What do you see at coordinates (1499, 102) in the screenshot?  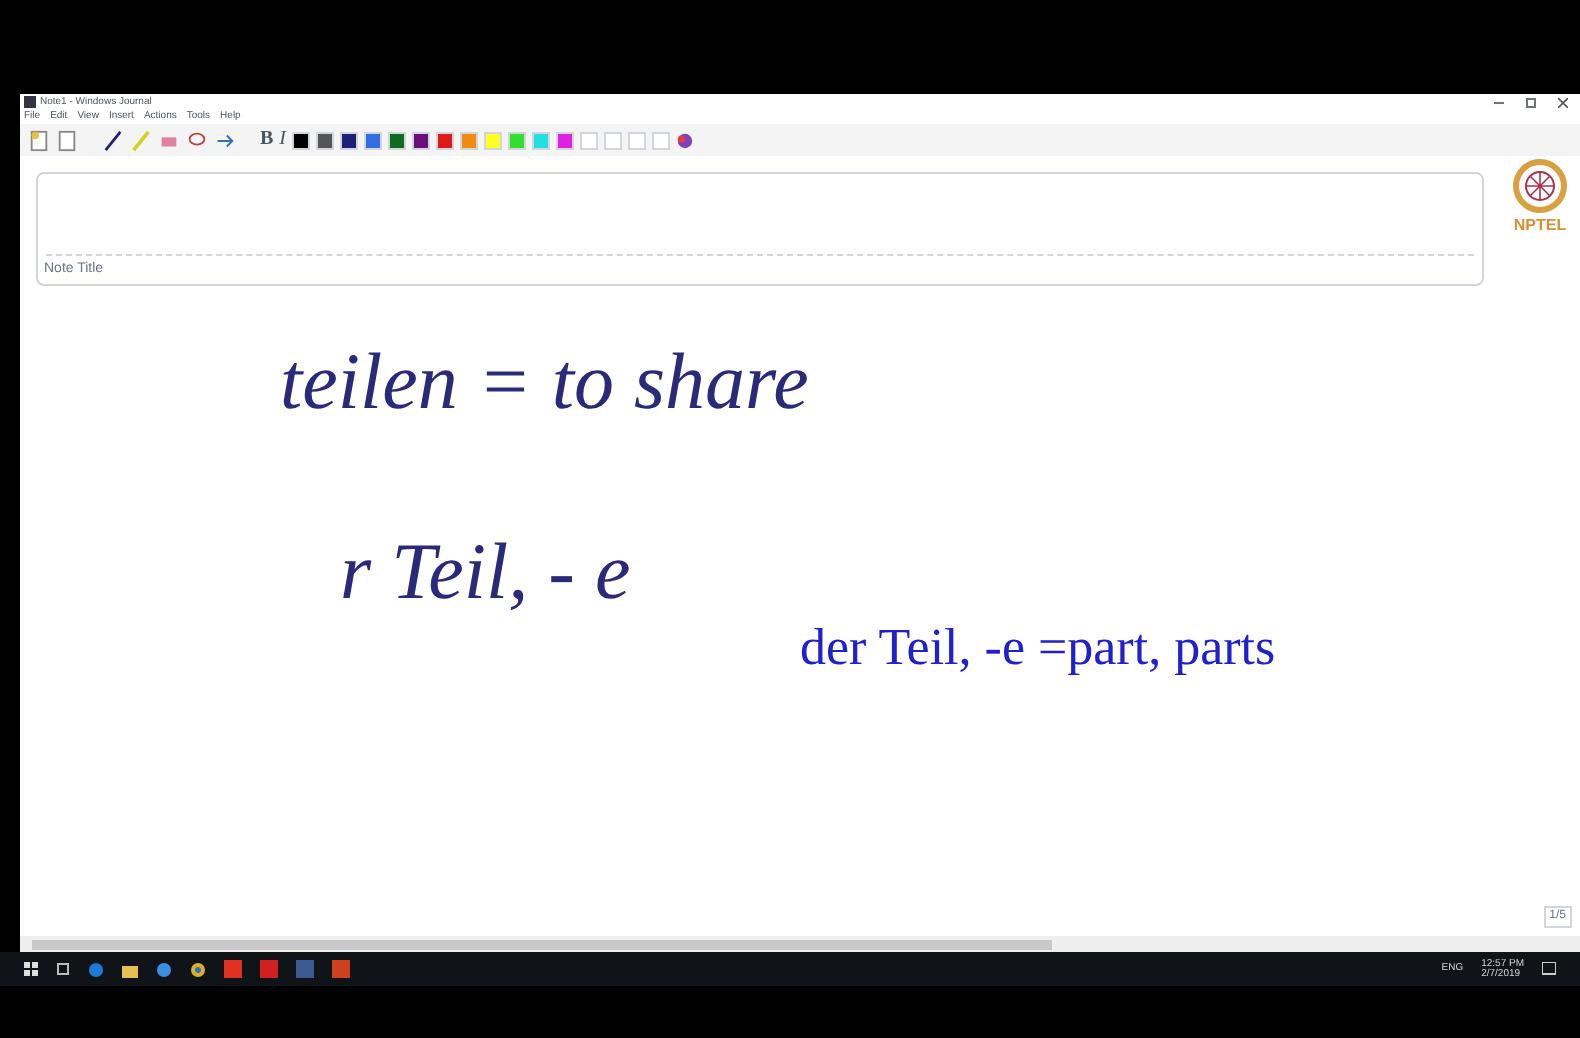 I see `minimize-icon` at bounding box center [1499, 102].